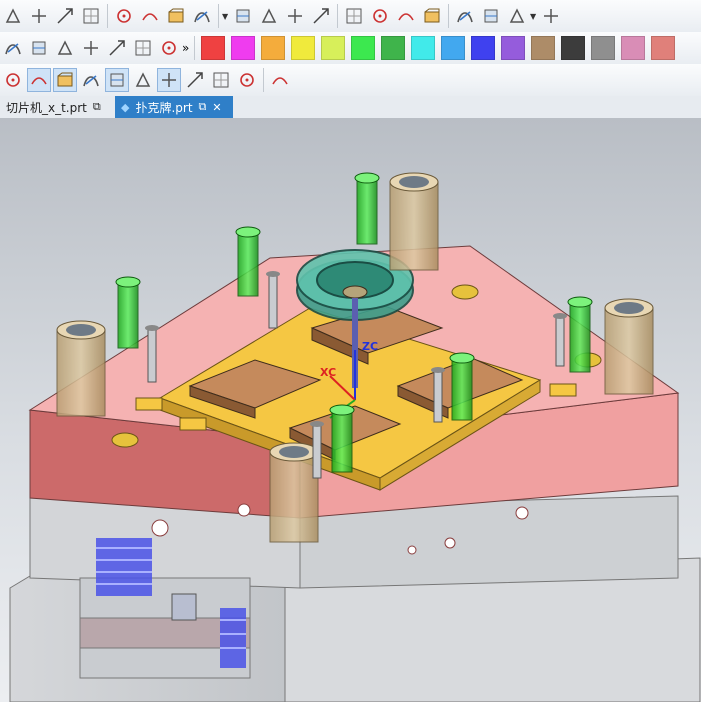 The width and height of the screenshot is (701, 702). I want to click on toolbar-row-1: ▼ ▼, so click(350, 16).